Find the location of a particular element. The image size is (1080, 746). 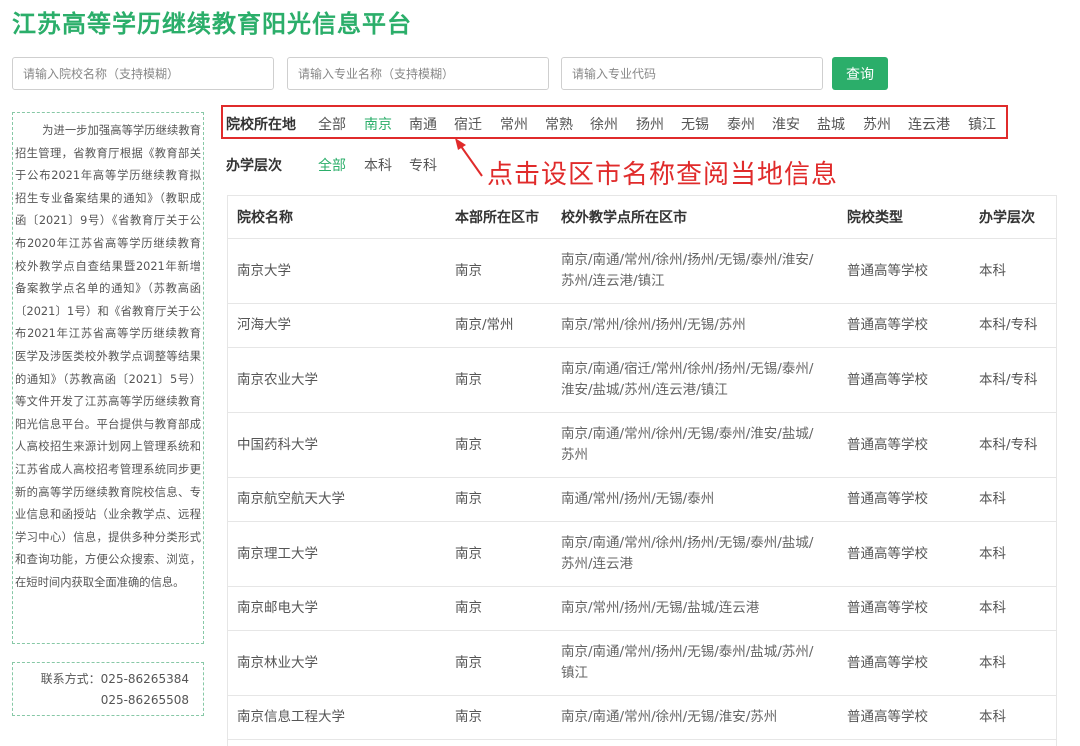

region-option: 盐城 is located at coordinates (831, 124).